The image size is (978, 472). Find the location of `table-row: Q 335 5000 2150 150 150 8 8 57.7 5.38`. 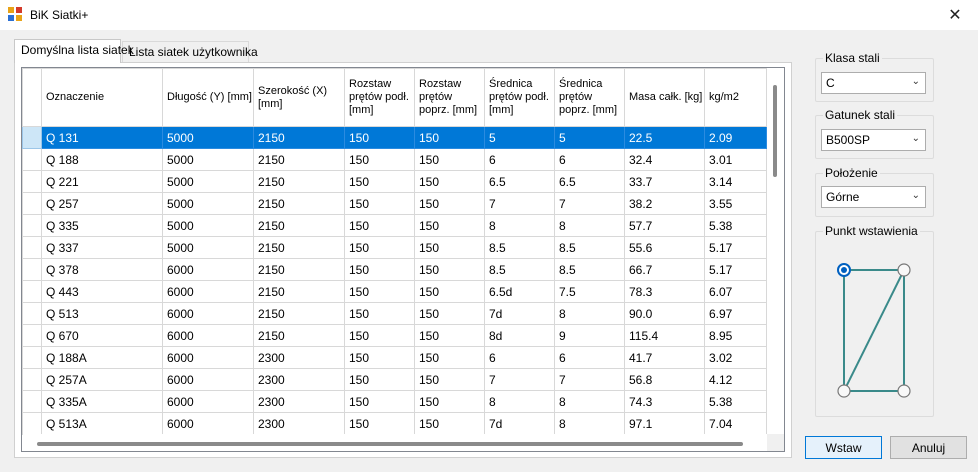

table-row: Q 335 5000 2150 150 150 8 8 57.7 5.38 is located at coordinates (394, 225).